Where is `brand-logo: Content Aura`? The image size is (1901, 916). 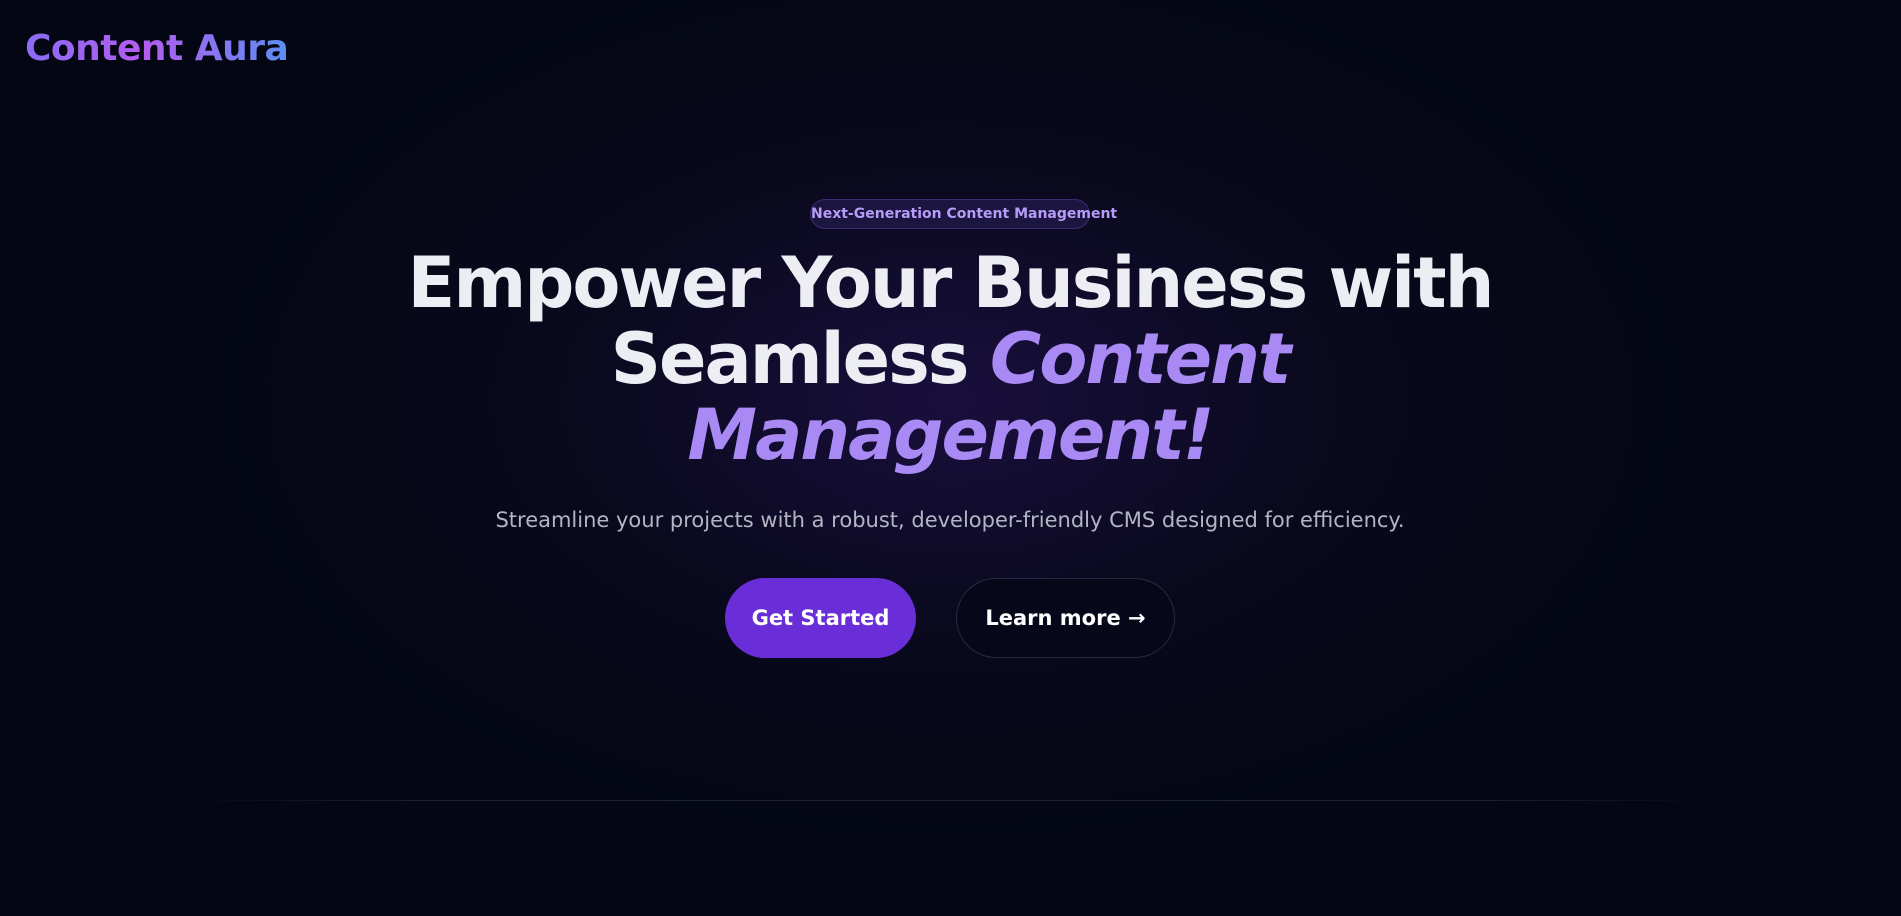
brand-logo: Content Aura is located at coordinates (157, 49).